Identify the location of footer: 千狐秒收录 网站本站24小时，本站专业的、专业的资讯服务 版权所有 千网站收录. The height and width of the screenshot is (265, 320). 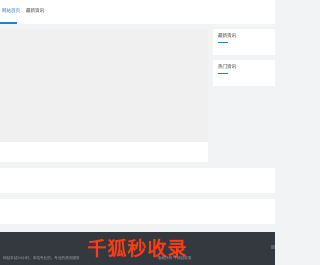
(137, 248).